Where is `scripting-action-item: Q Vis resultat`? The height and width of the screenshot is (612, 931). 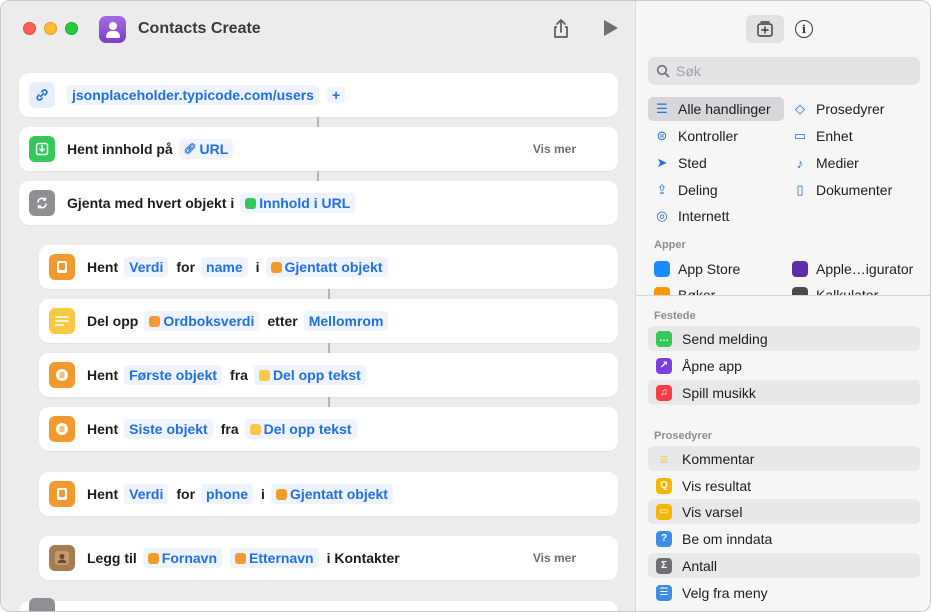
scripting-action-item: Q Vis resultat is located at coordinates (784, 485).